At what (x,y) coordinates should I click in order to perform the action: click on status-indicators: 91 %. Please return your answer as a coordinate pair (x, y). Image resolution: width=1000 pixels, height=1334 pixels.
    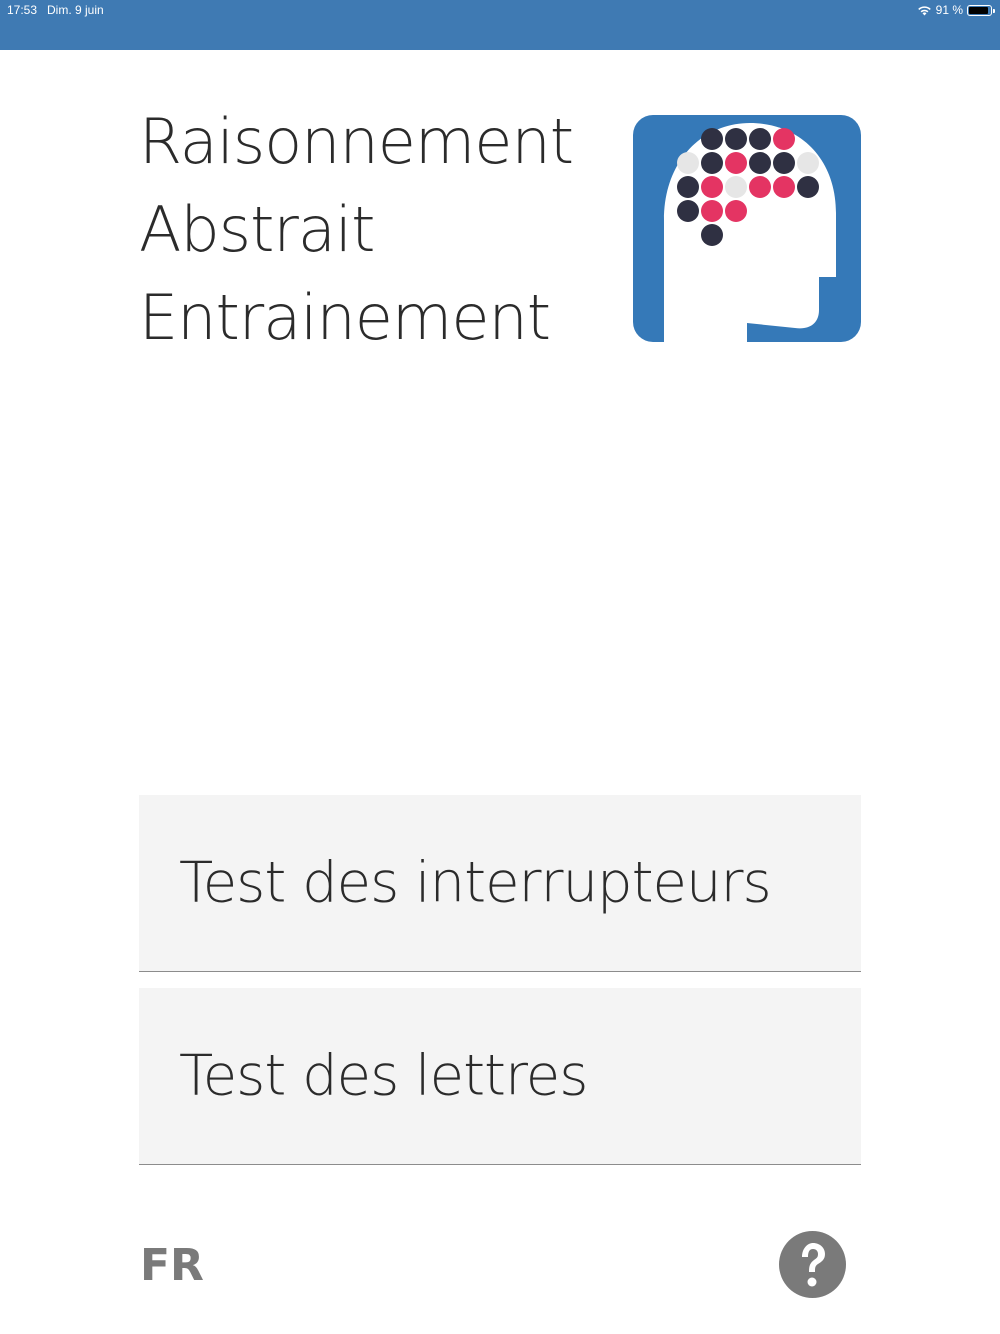
    Looking at the image, I should click on (956, 10).